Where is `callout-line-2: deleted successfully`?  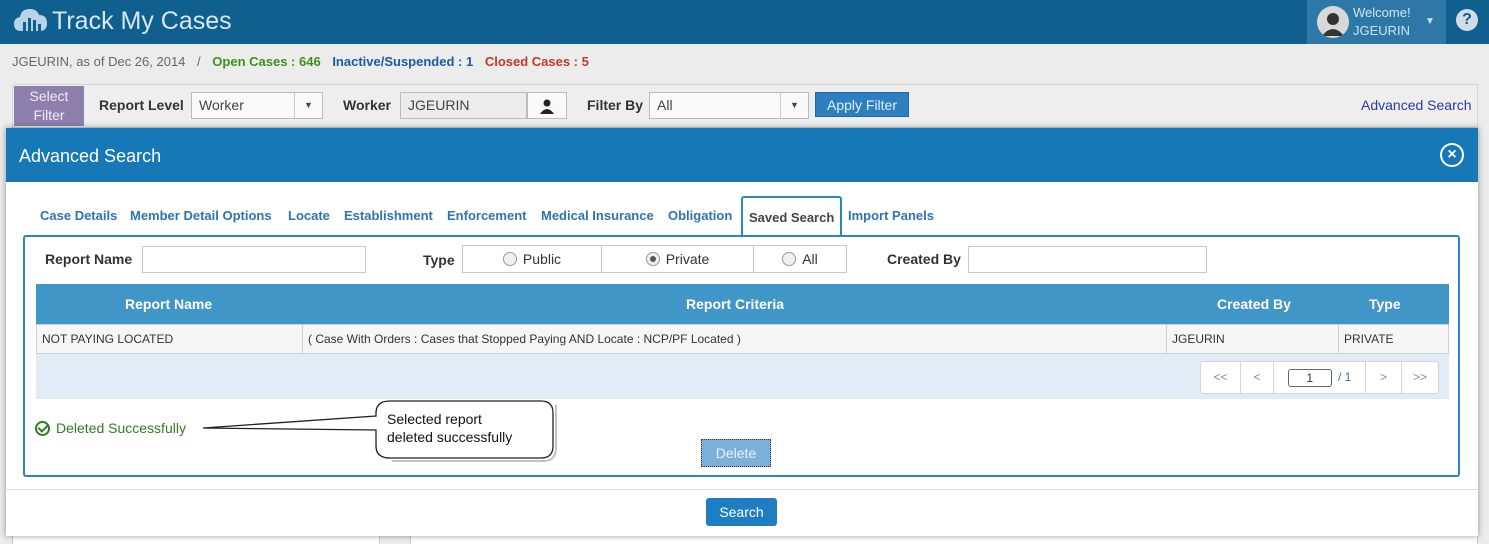 callout-line-2: deleted successfully is located at coordinates (450, 437).